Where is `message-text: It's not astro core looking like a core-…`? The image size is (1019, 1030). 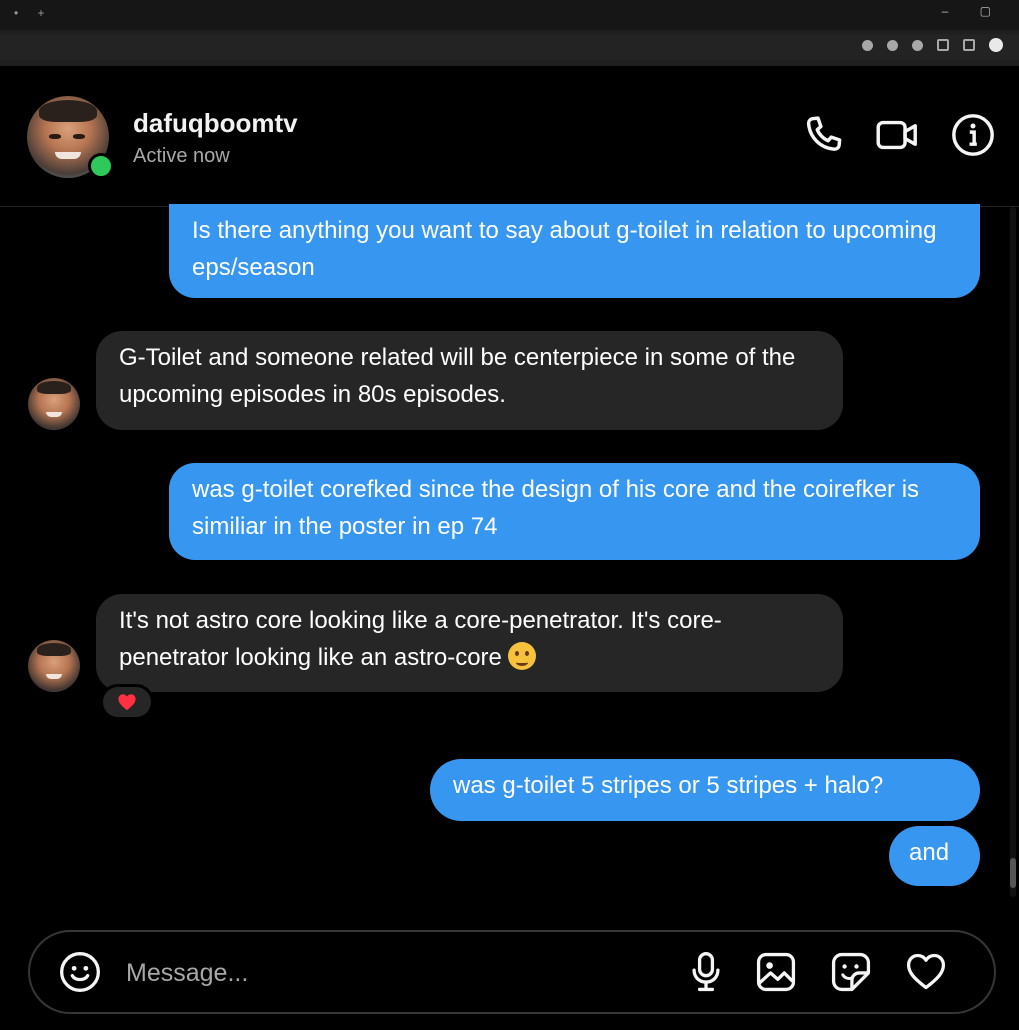 message-text: It's not astro core looking like a core-… is located at coordinates (420, 639).